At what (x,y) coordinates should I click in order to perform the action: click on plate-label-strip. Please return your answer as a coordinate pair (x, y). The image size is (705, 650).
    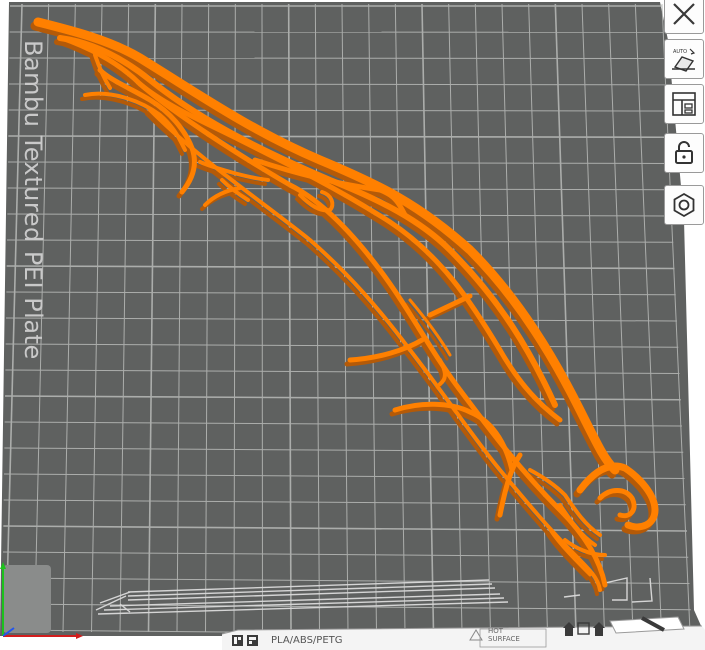
    Looking at the image, I should click on (463, 633).